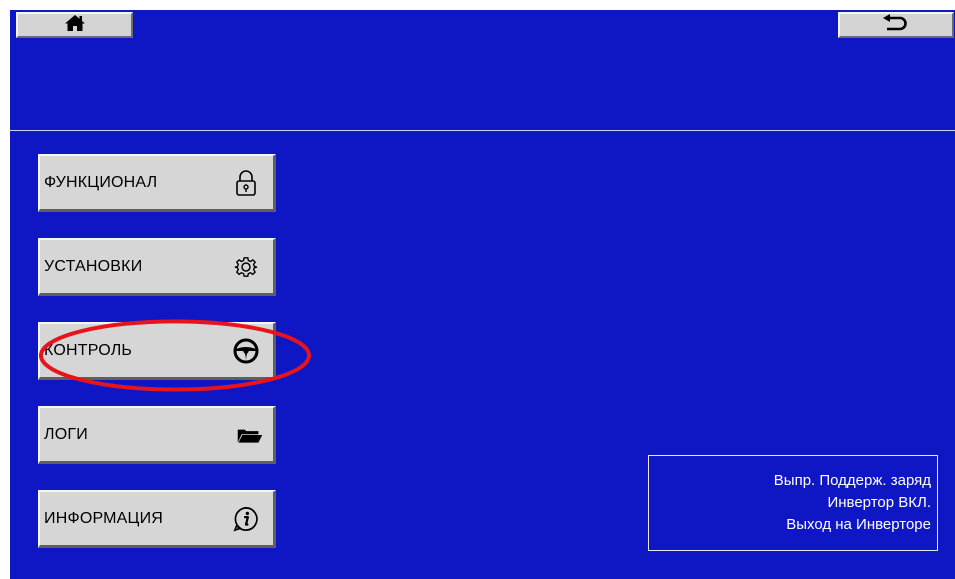 The image size is (955, 579). Describe the element at coordinates (482, 130) in the screenshot. I see `header-divider` at that location.